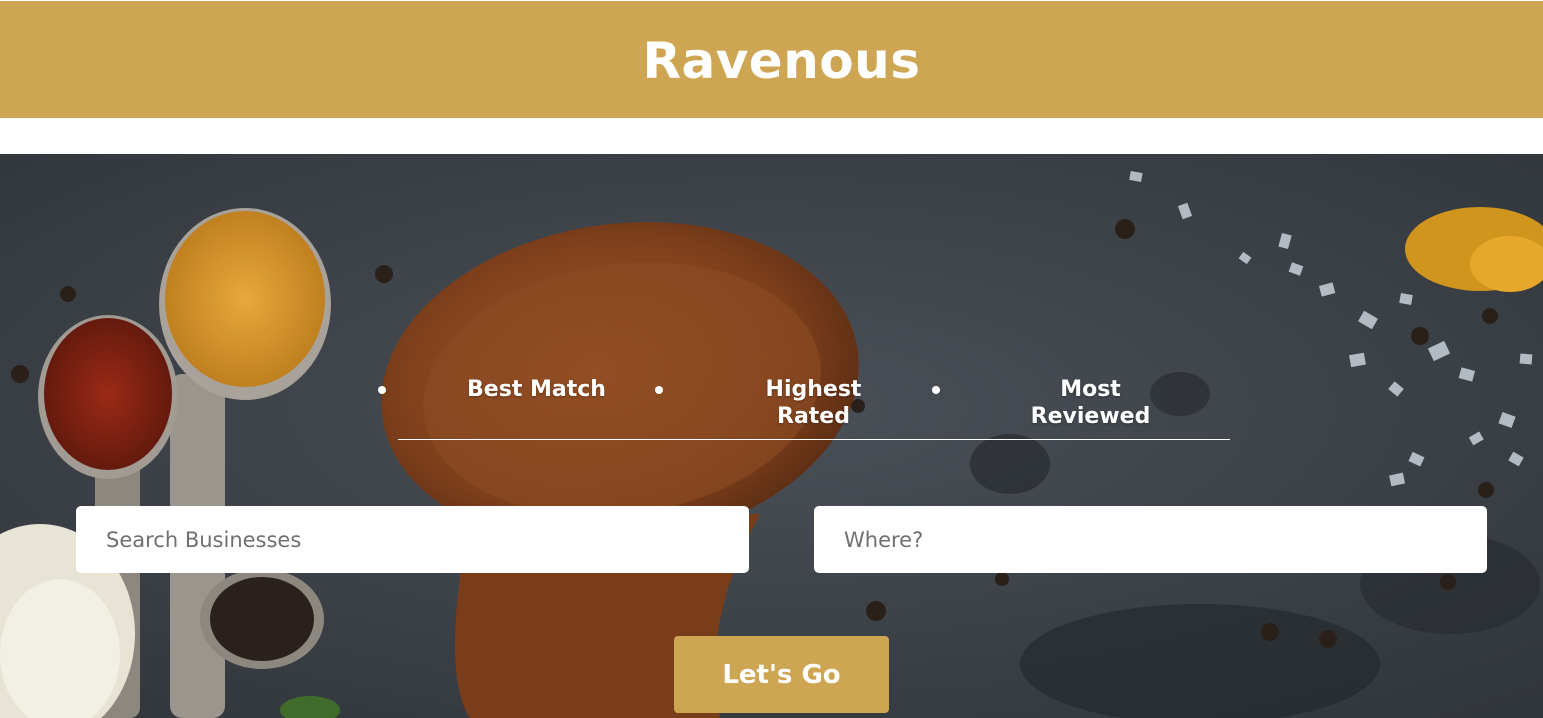 The height and width of the screenshot is (718, 1543). Describe the element at coordinates (1090, 403) in the screenshot. I see `sort-option-label: Most Reviewed` at that location.